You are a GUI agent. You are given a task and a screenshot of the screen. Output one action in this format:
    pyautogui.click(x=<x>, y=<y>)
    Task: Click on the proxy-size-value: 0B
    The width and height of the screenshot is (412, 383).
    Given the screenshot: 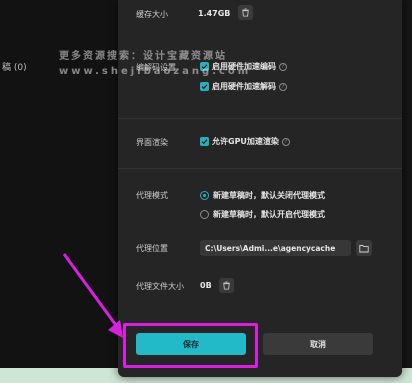 What is the action you would take?
    pyautogui.click(x=206, y=285)
    